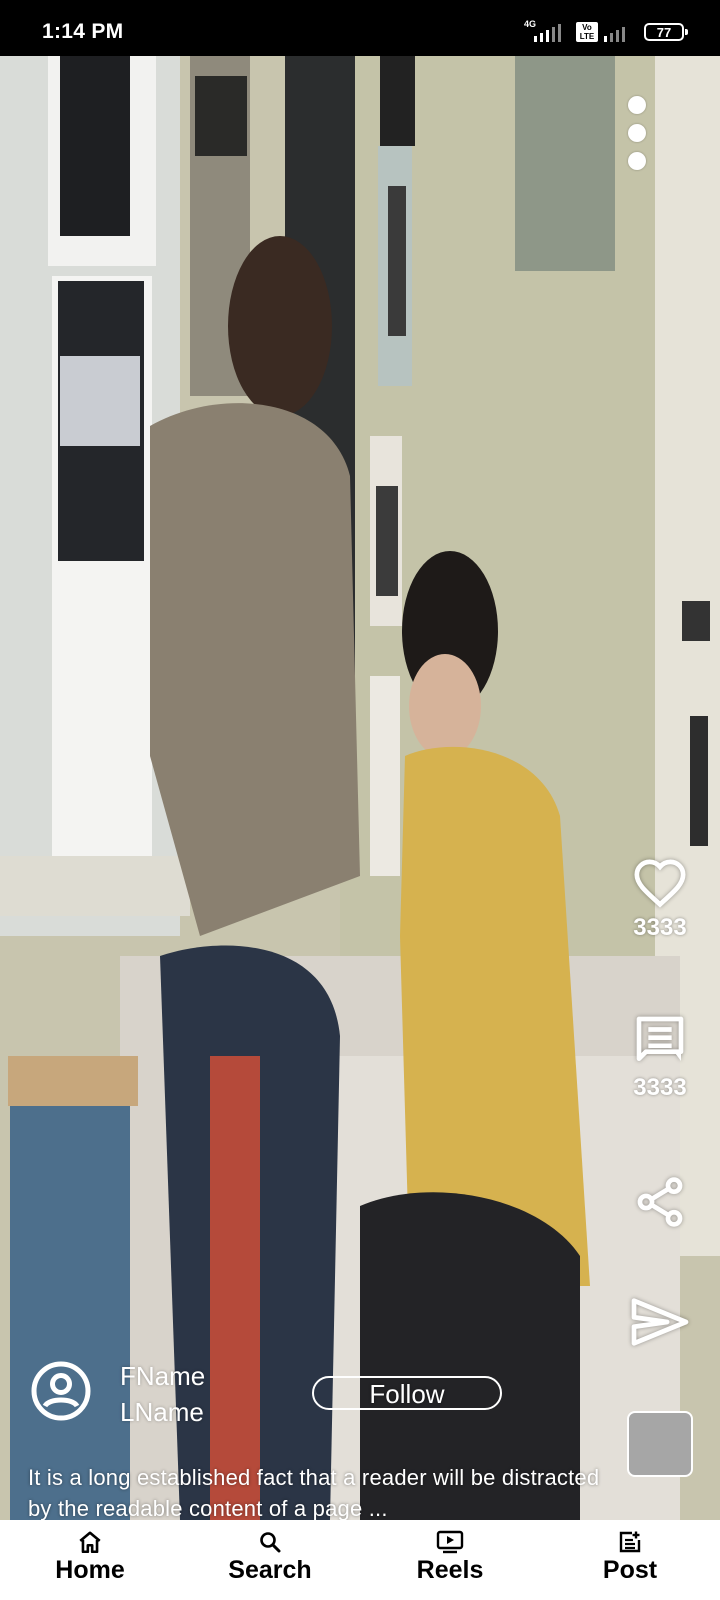 Image resolution: width=720 pixels, height=1600 pixels. I want to click on author-last-name: LName, so click(162, 1412).